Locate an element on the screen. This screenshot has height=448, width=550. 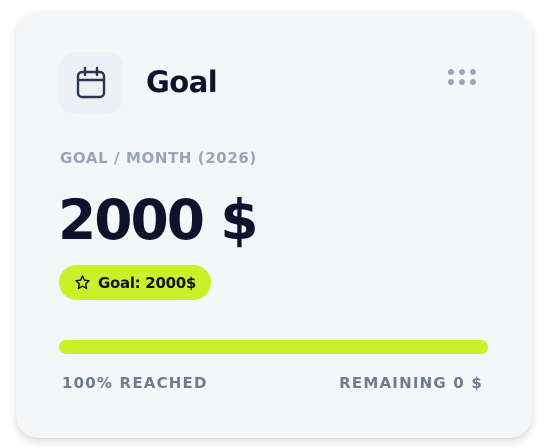
dots-grid-icon is located at coordinates (462, 77).